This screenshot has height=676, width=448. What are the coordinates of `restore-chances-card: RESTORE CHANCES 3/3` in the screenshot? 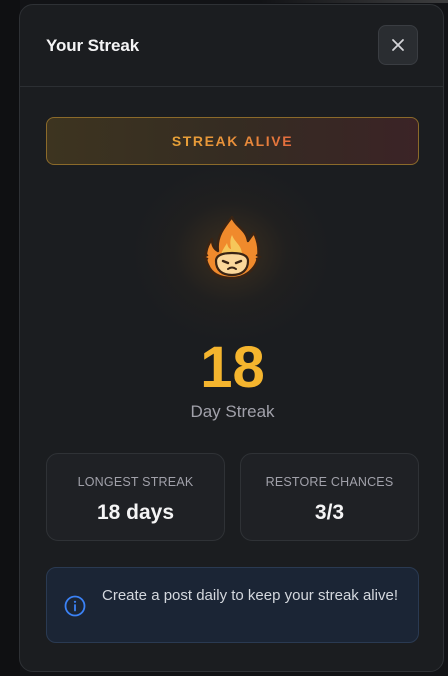 It's located at (329, 497).